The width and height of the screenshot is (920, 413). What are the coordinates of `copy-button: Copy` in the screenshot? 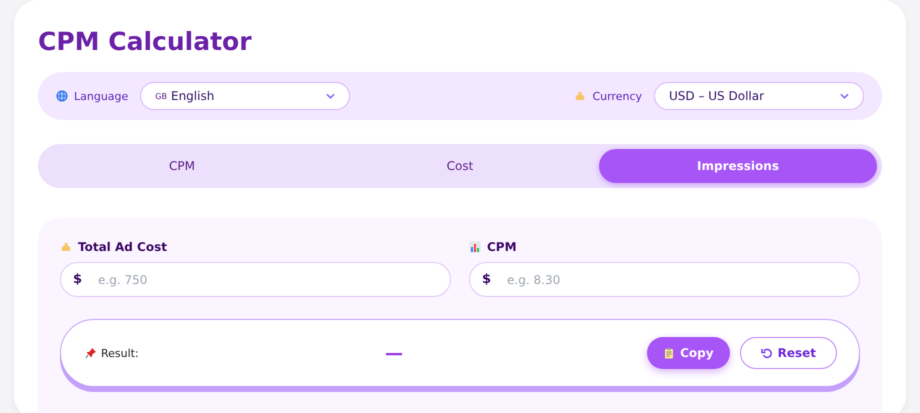 It's located at (688, 353).